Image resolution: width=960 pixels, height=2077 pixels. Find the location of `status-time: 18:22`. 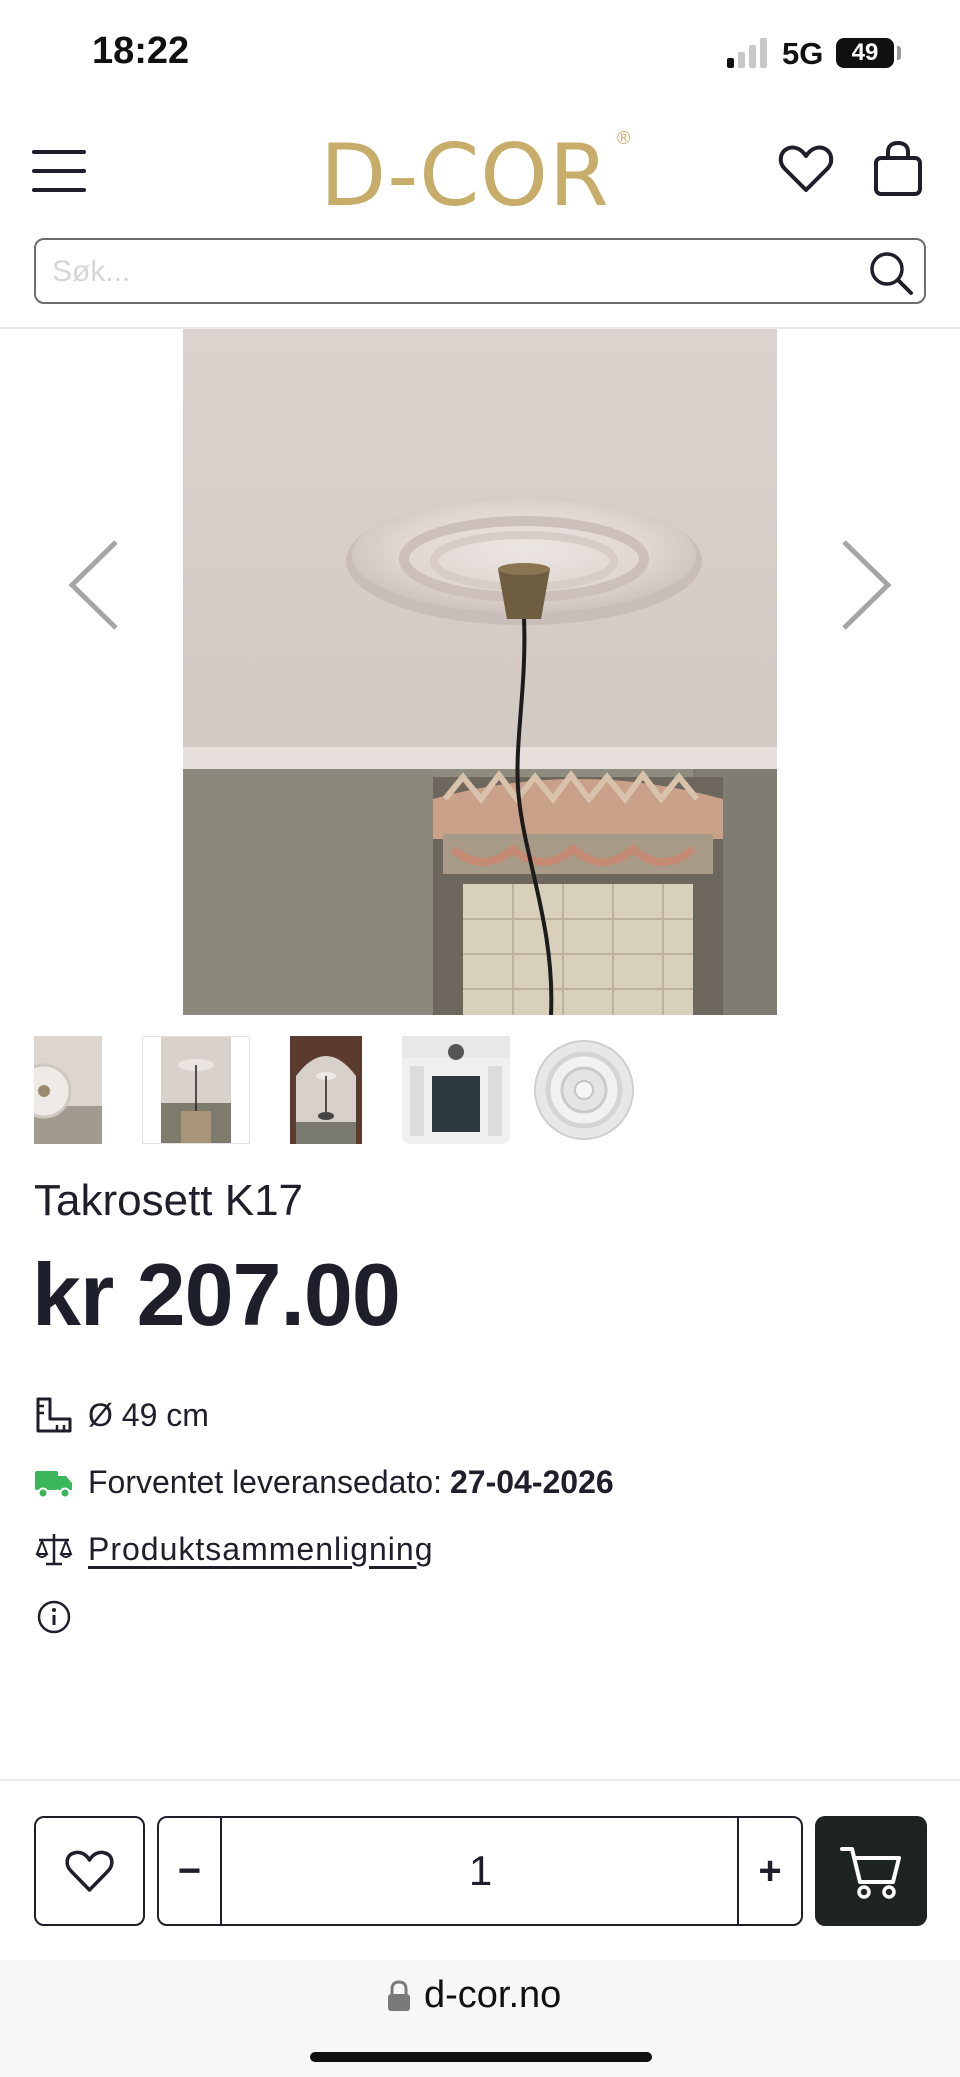

status-time: 18:22 is located at coordinates (141, 51).